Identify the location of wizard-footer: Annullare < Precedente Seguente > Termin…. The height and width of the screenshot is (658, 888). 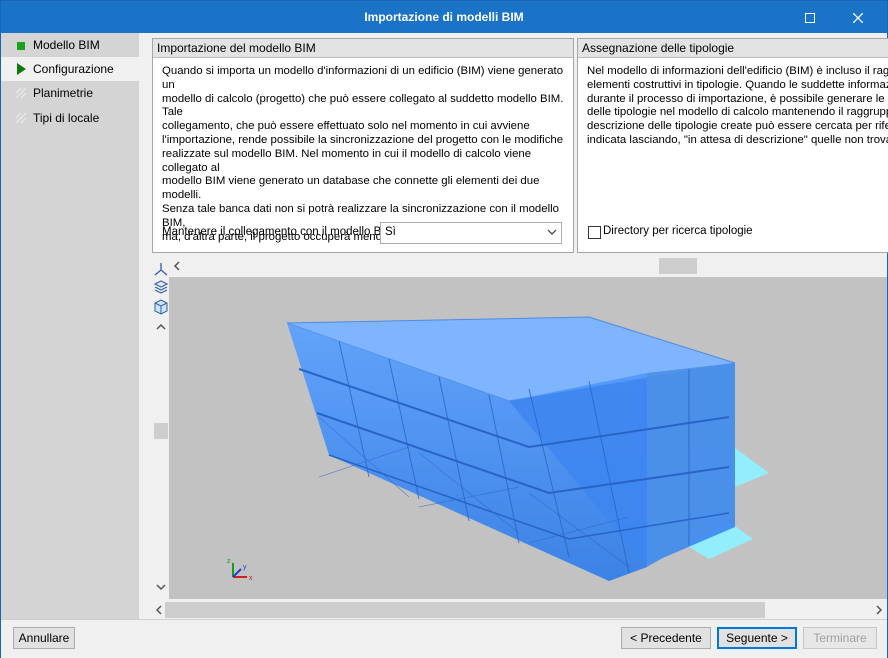
(444, 638).